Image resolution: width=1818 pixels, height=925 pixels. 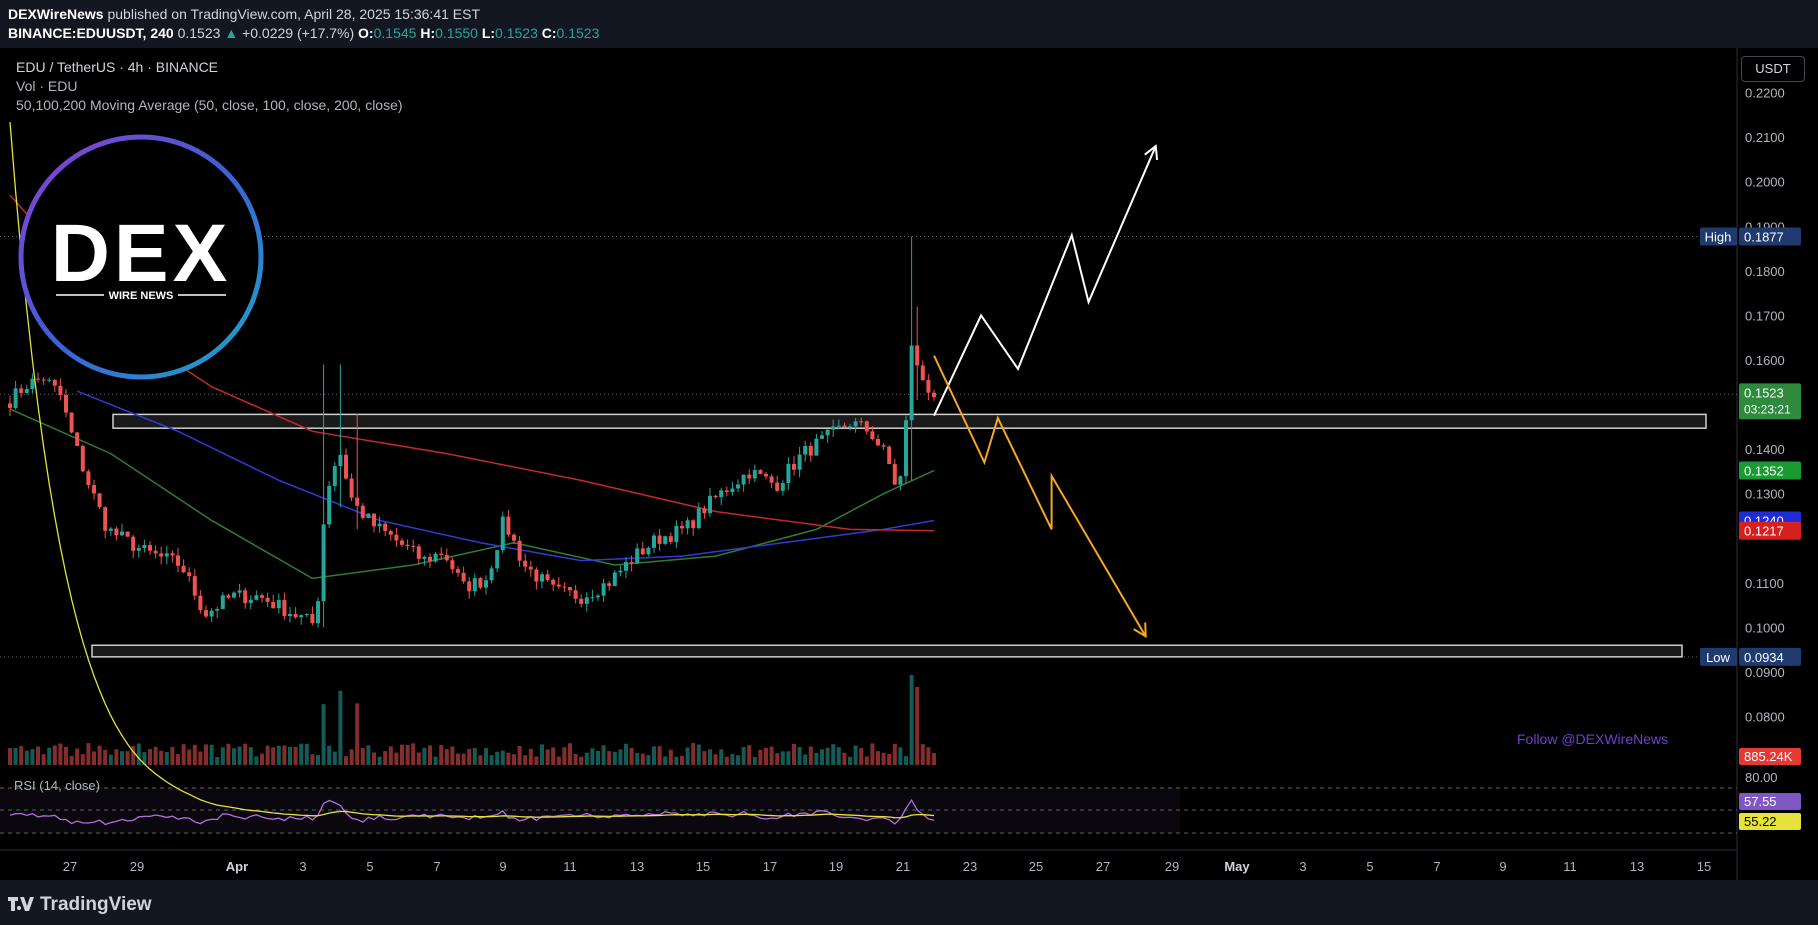 What do you see at coordinates (1764, 237) in the screenshot?
I see `price-label-value: 0.1877` at bounding box center [1764, 237].